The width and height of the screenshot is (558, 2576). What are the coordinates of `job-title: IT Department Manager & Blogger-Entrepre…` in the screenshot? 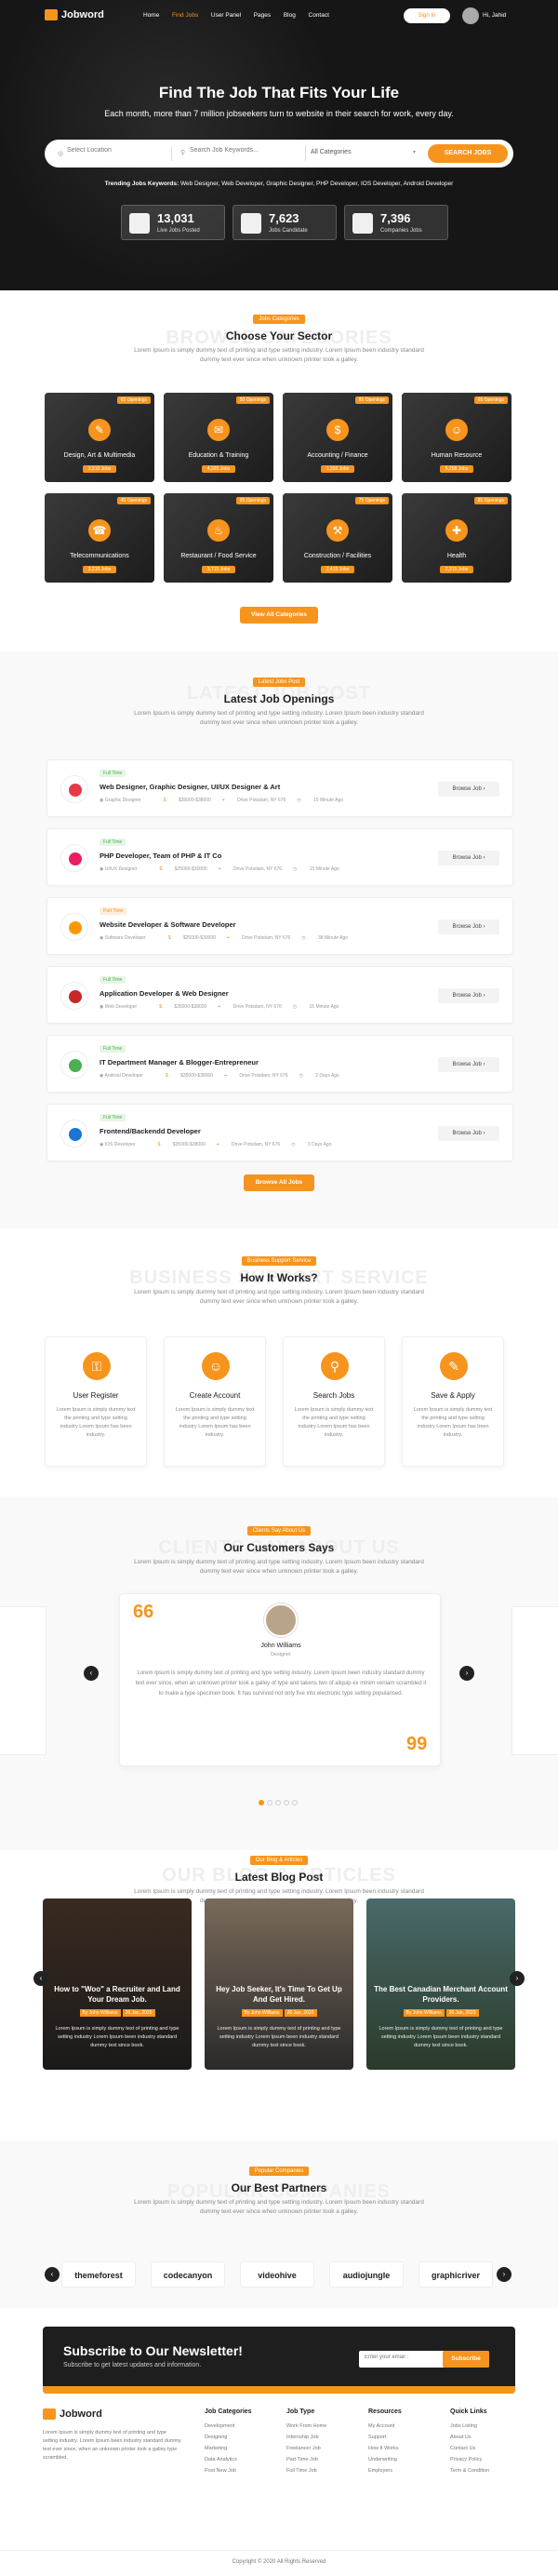 It's located at (179, 1062).